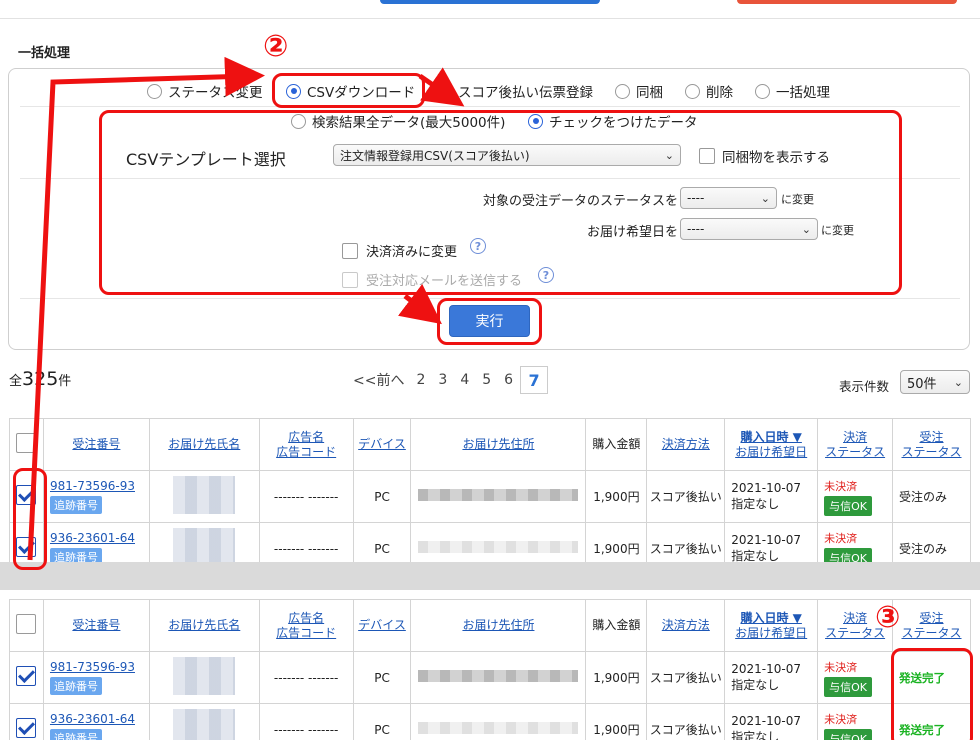  Describe the element at coordinates (888, 617) in the screenshot. I see `step-3-marker: ③` at that location.